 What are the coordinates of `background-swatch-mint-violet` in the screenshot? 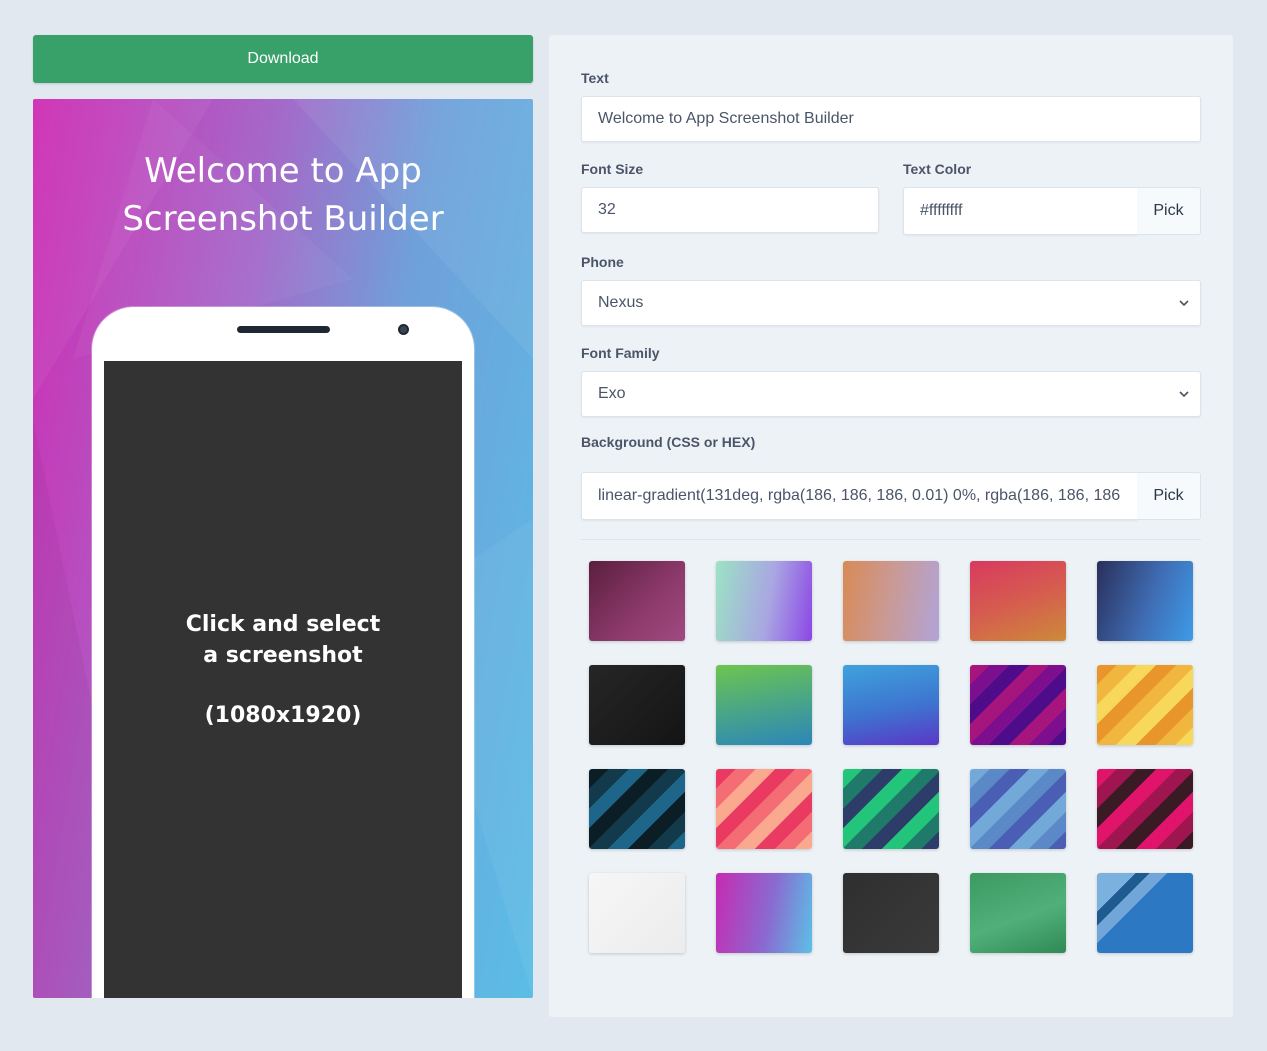 It's located at (764, 601).